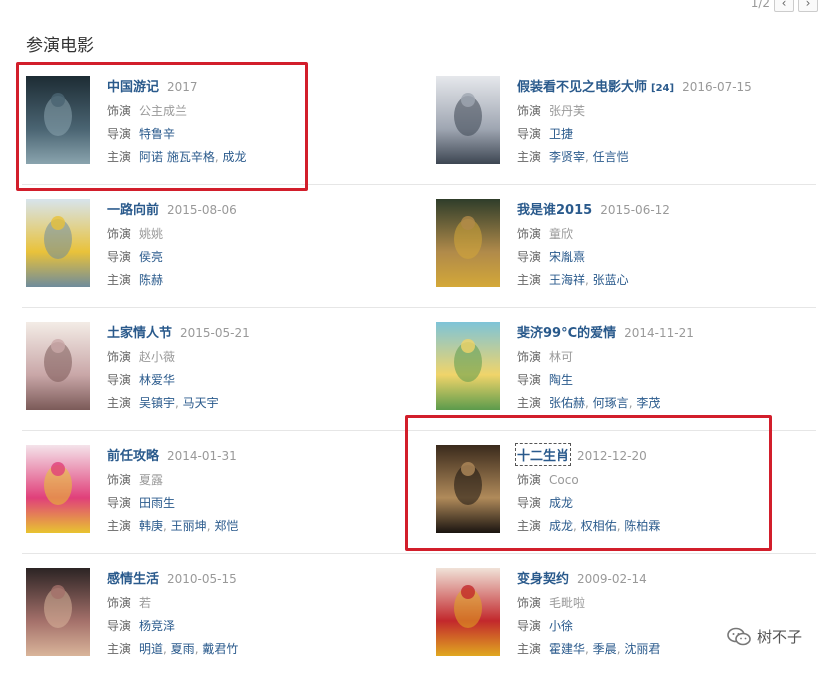 Image resolution: width=824 pixels, height=677 pixels. I want to click on movie-title-line: 一路向前 2015-08-06, so click(257, 211).